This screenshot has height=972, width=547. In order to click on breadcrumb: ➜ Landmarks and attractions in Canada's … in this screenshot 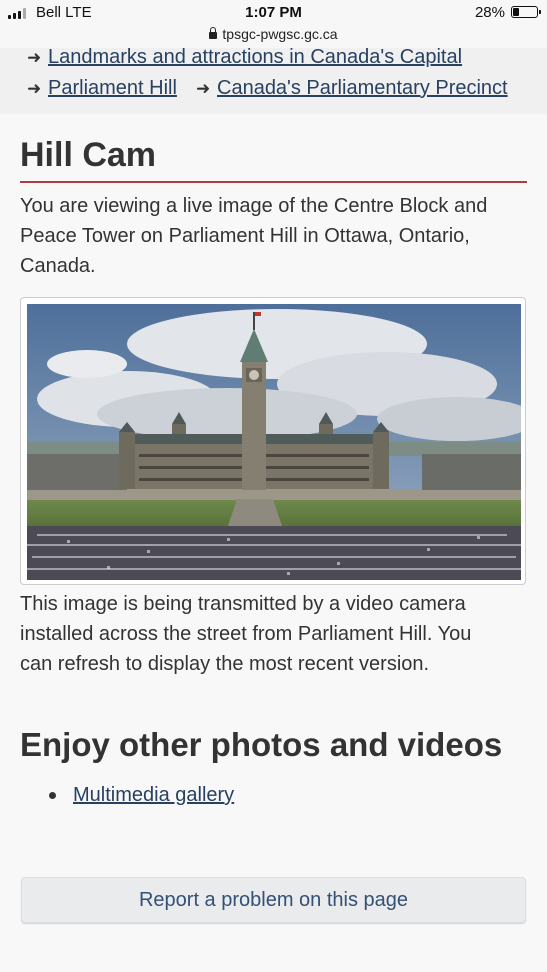, I will do `click(273, 81)`.